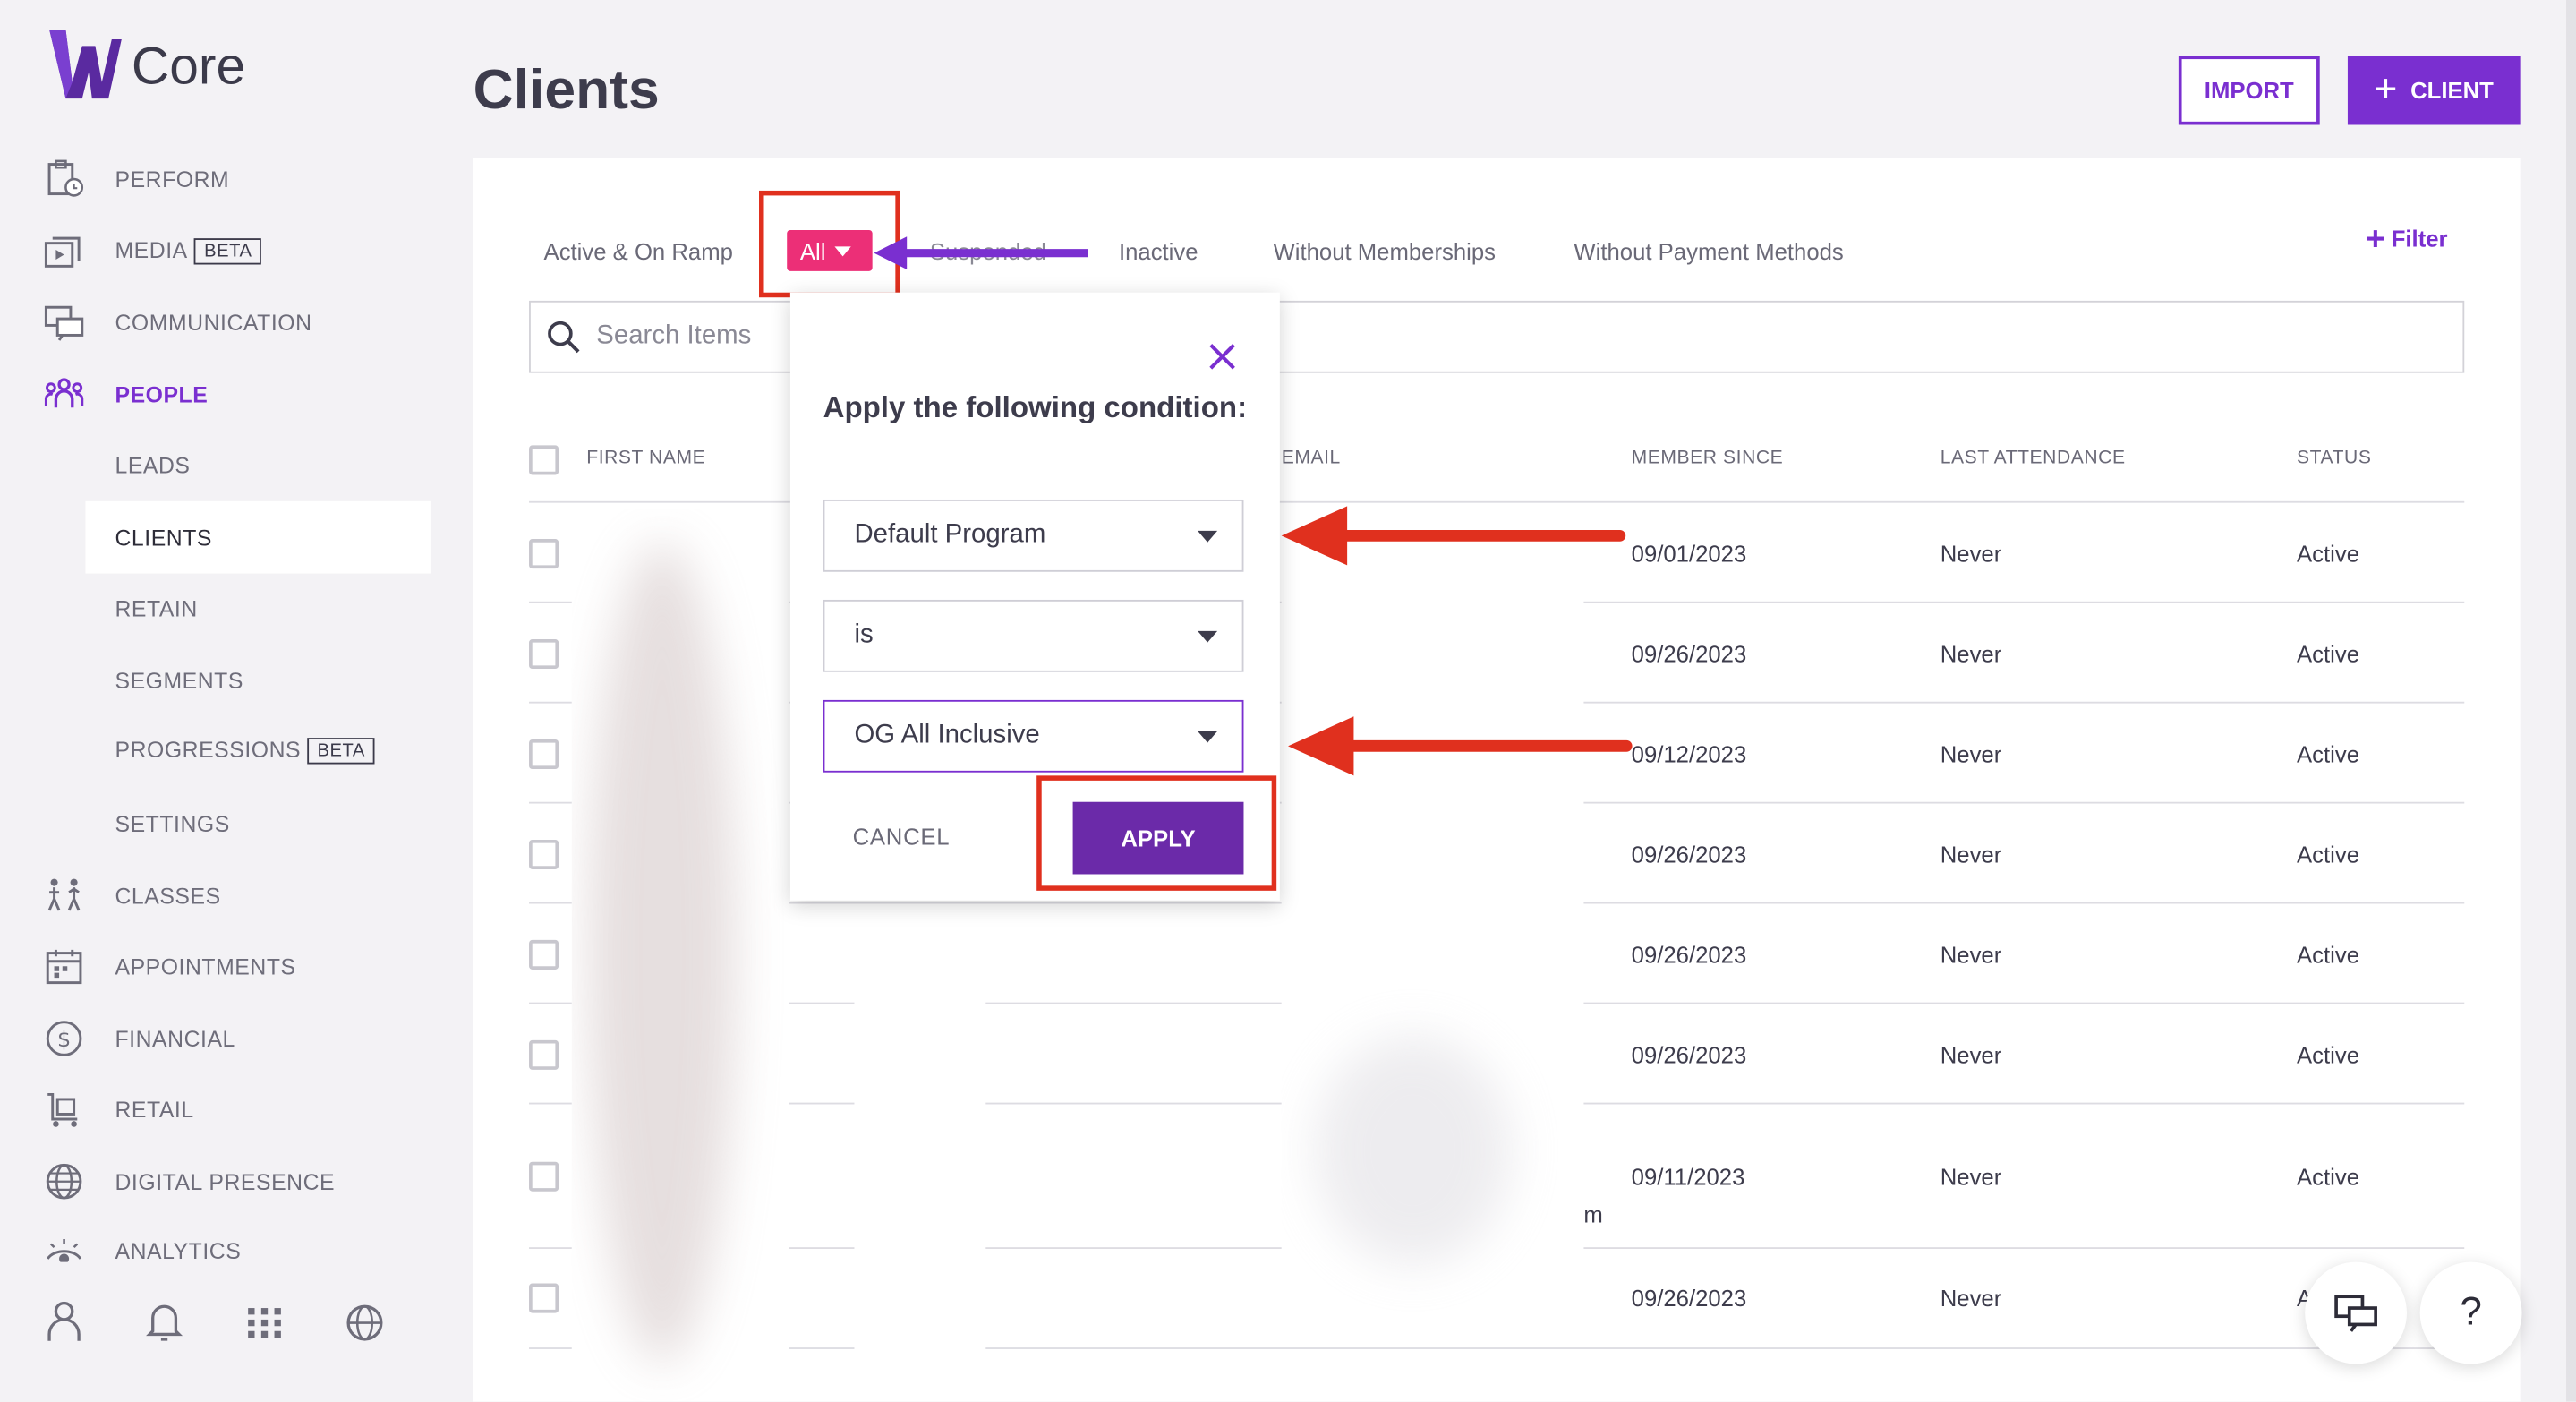  I want to click on sidebar-item-analytics: ANALYTICS, so click(215, 1240).